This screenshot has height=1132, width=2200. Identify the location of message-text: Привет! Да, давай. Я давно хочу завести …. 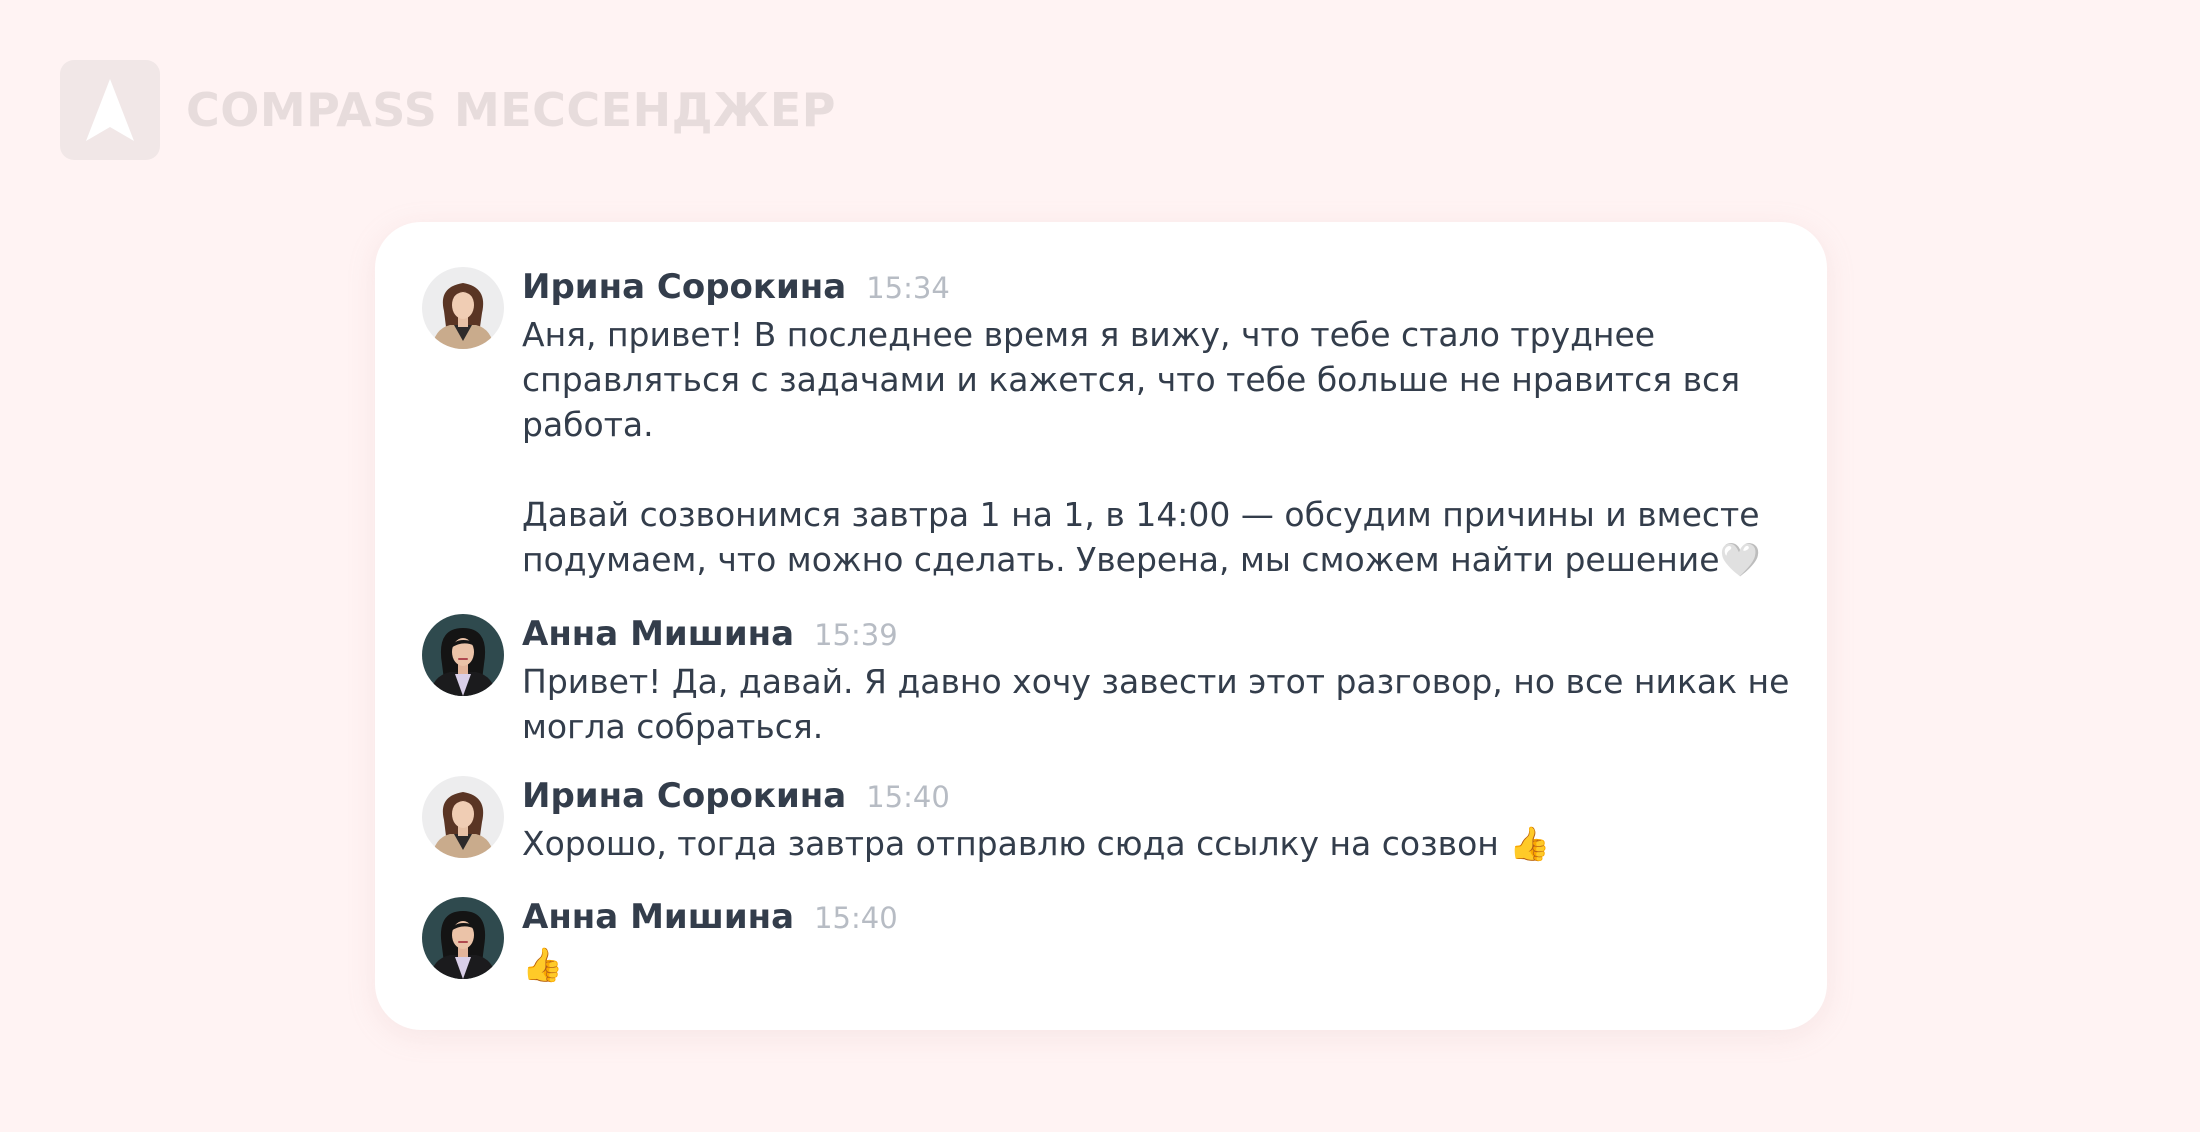
(1156, 704).